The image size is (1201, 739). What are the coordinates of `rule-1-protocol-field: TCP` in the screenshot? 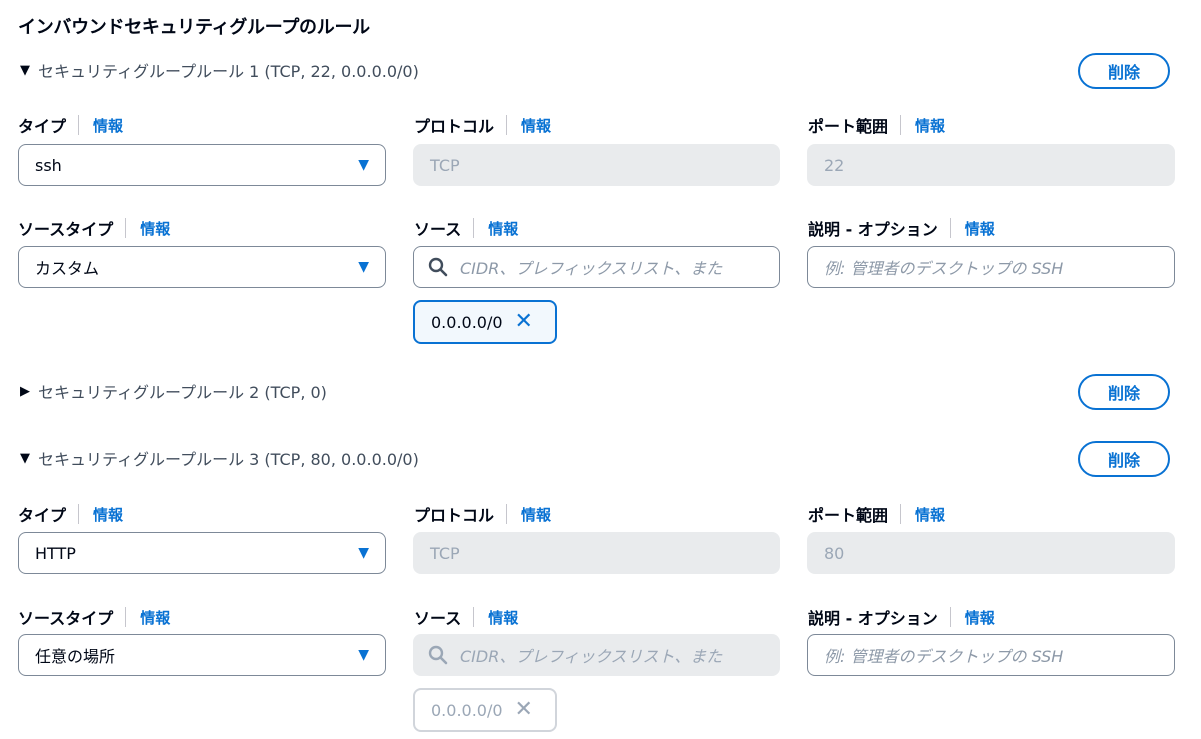 It's located at (596, 165).